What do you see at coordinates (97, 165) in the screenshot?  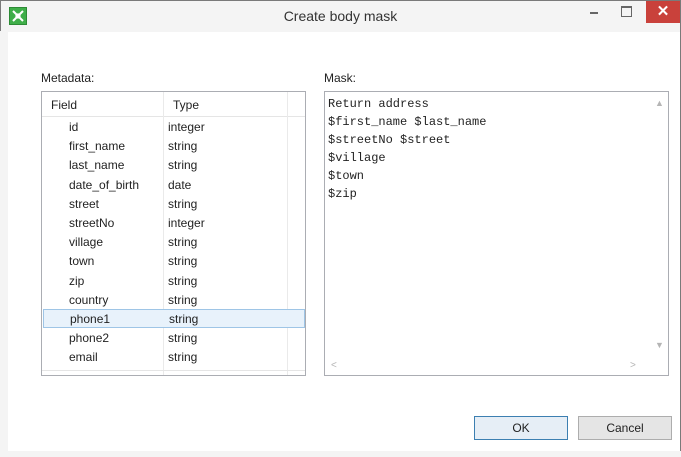 I see `field-name: last_name` at bounding box center [97, 165].